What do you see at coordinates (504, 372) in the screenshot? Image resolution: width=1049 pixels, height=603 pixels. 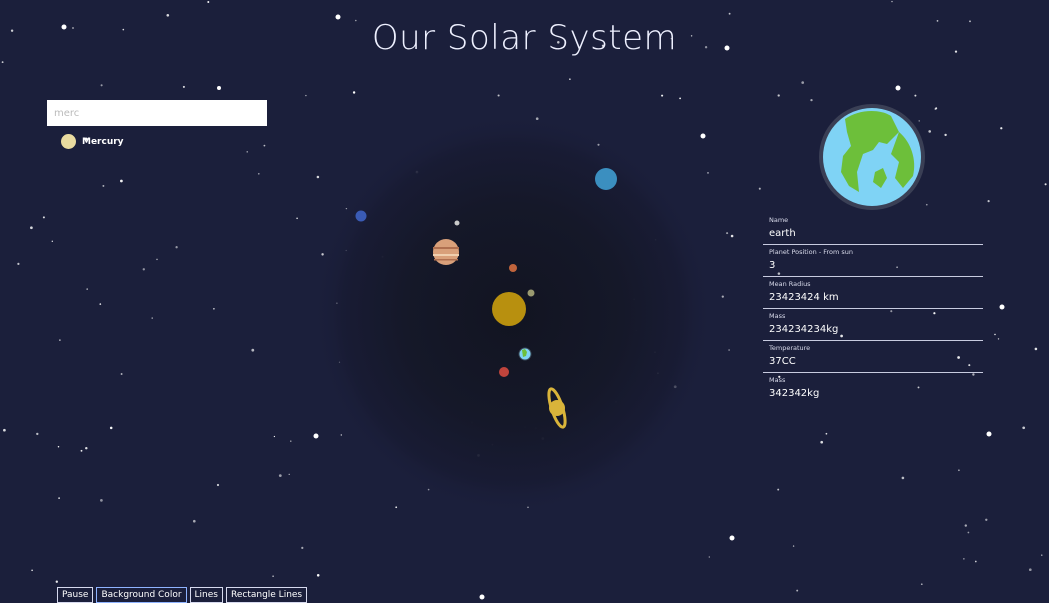 I see `planet-mars` at bounding box center [504, 372].